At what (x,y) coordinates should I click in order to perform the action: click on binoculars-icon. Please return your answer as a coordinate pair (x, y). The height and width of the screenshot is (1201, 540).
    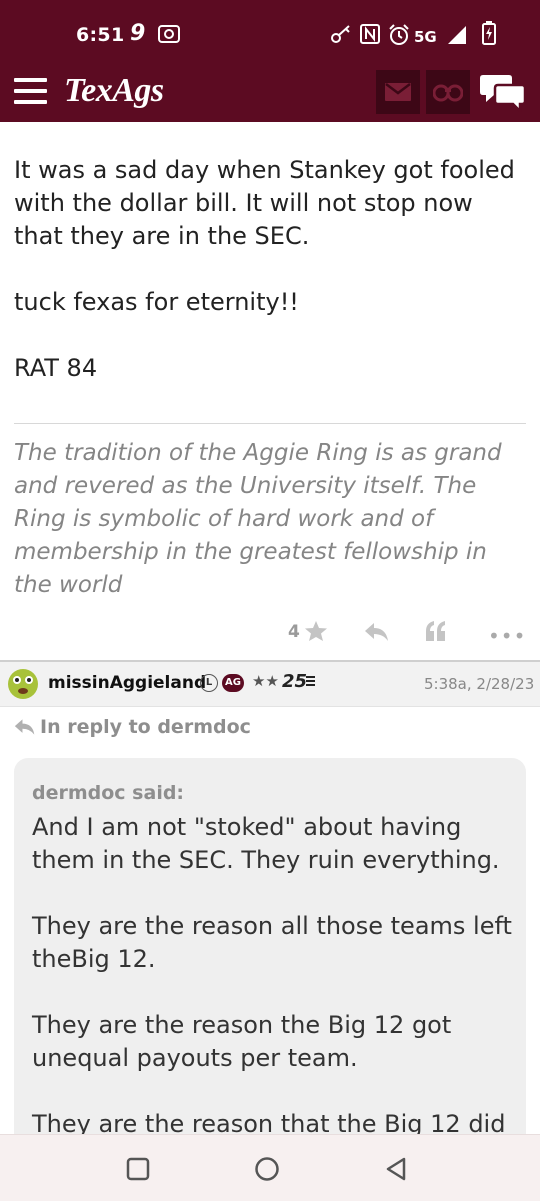
    Looking at the image, I should click on (448, 93).